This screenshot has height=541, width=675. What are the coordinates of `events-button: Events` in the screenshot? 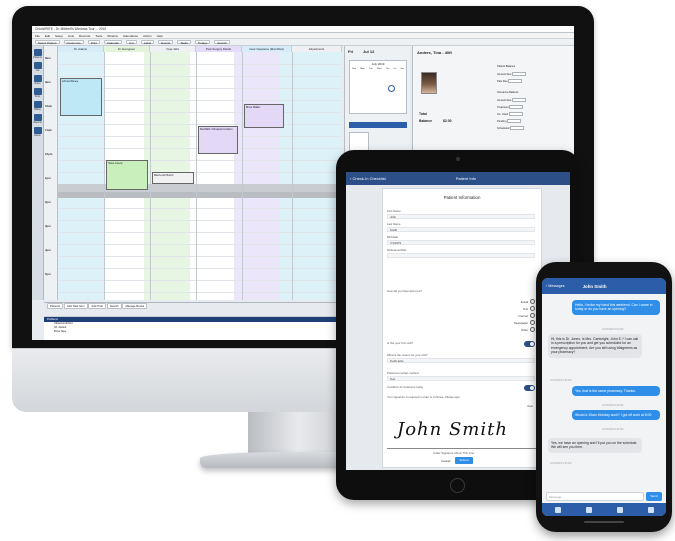 It's located at (166, 42).